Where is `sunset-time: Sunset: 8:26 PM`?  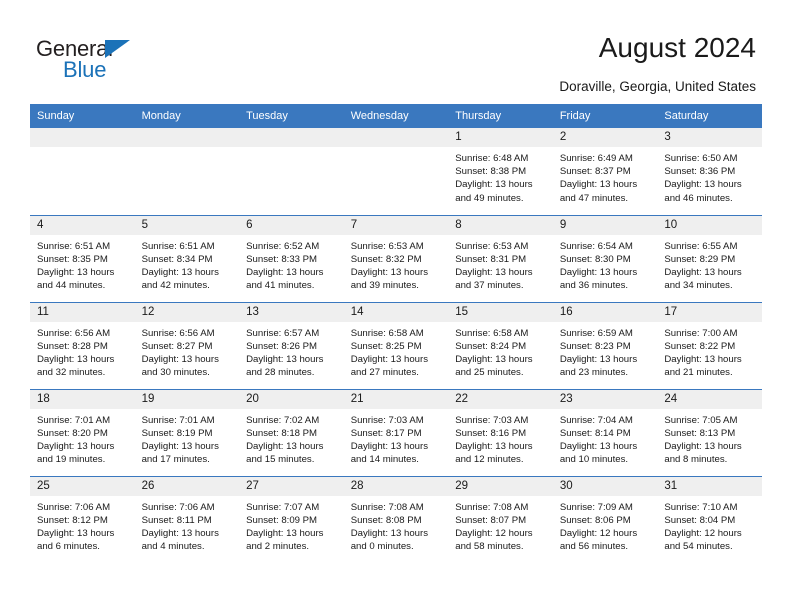 sunset-time: Sunset: 8:26 PM is located at coordinates (282, 346).